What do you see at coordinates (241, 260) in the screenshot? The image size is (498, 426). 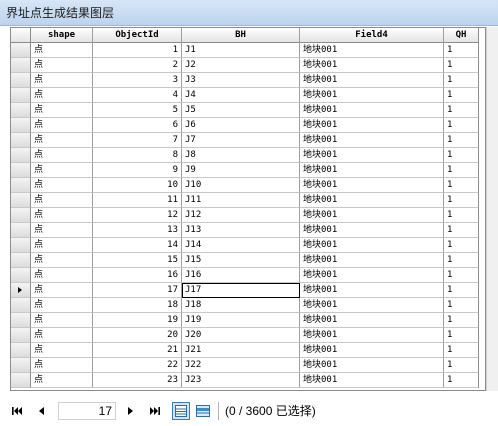 I see `cell-bh: J15` at bounding box center [241, 260].